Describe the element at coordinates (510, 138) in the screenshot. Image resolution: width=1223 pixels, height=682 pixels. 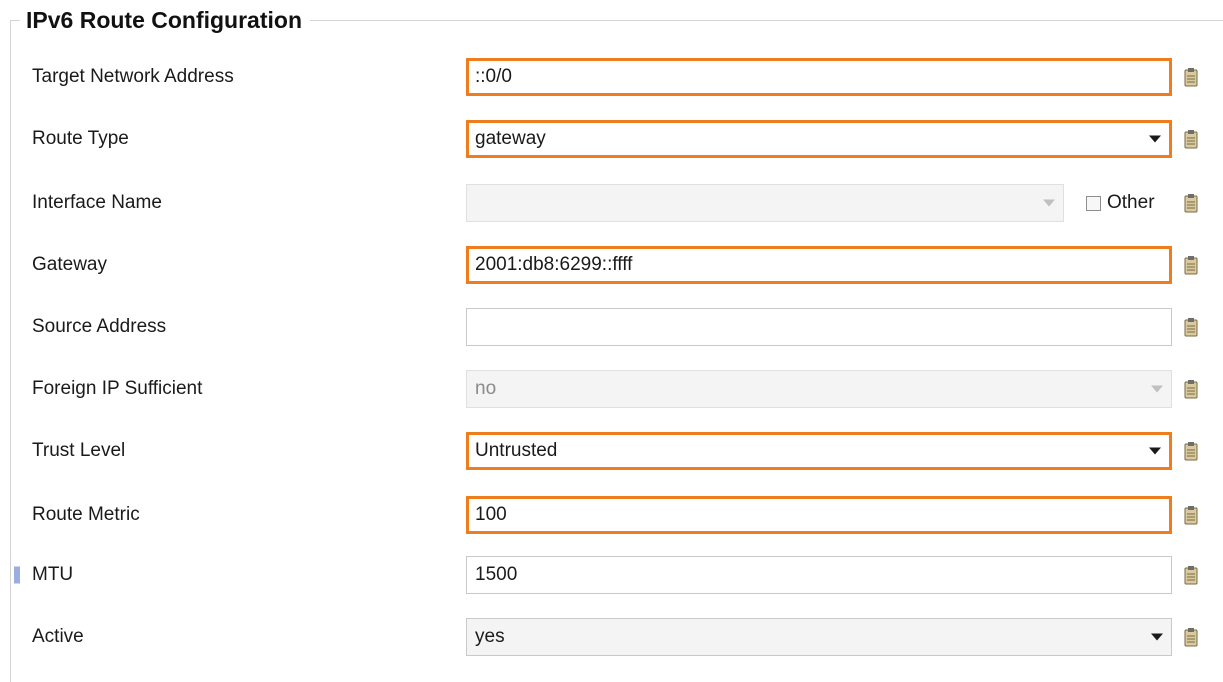
I see `route-type-value: gateway` at that location.